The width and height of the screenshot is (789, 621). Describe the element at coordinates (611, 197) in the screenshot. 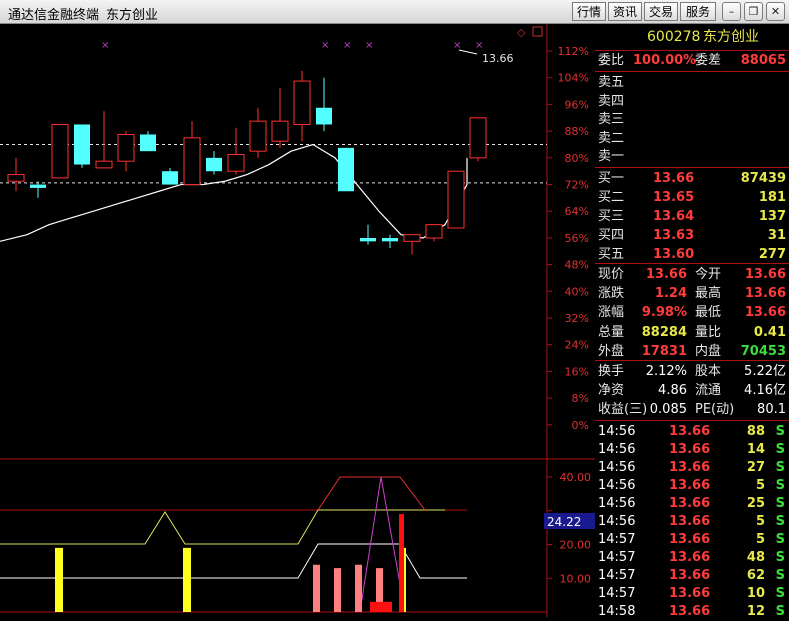

I see `bid-label: 买二` at that location.